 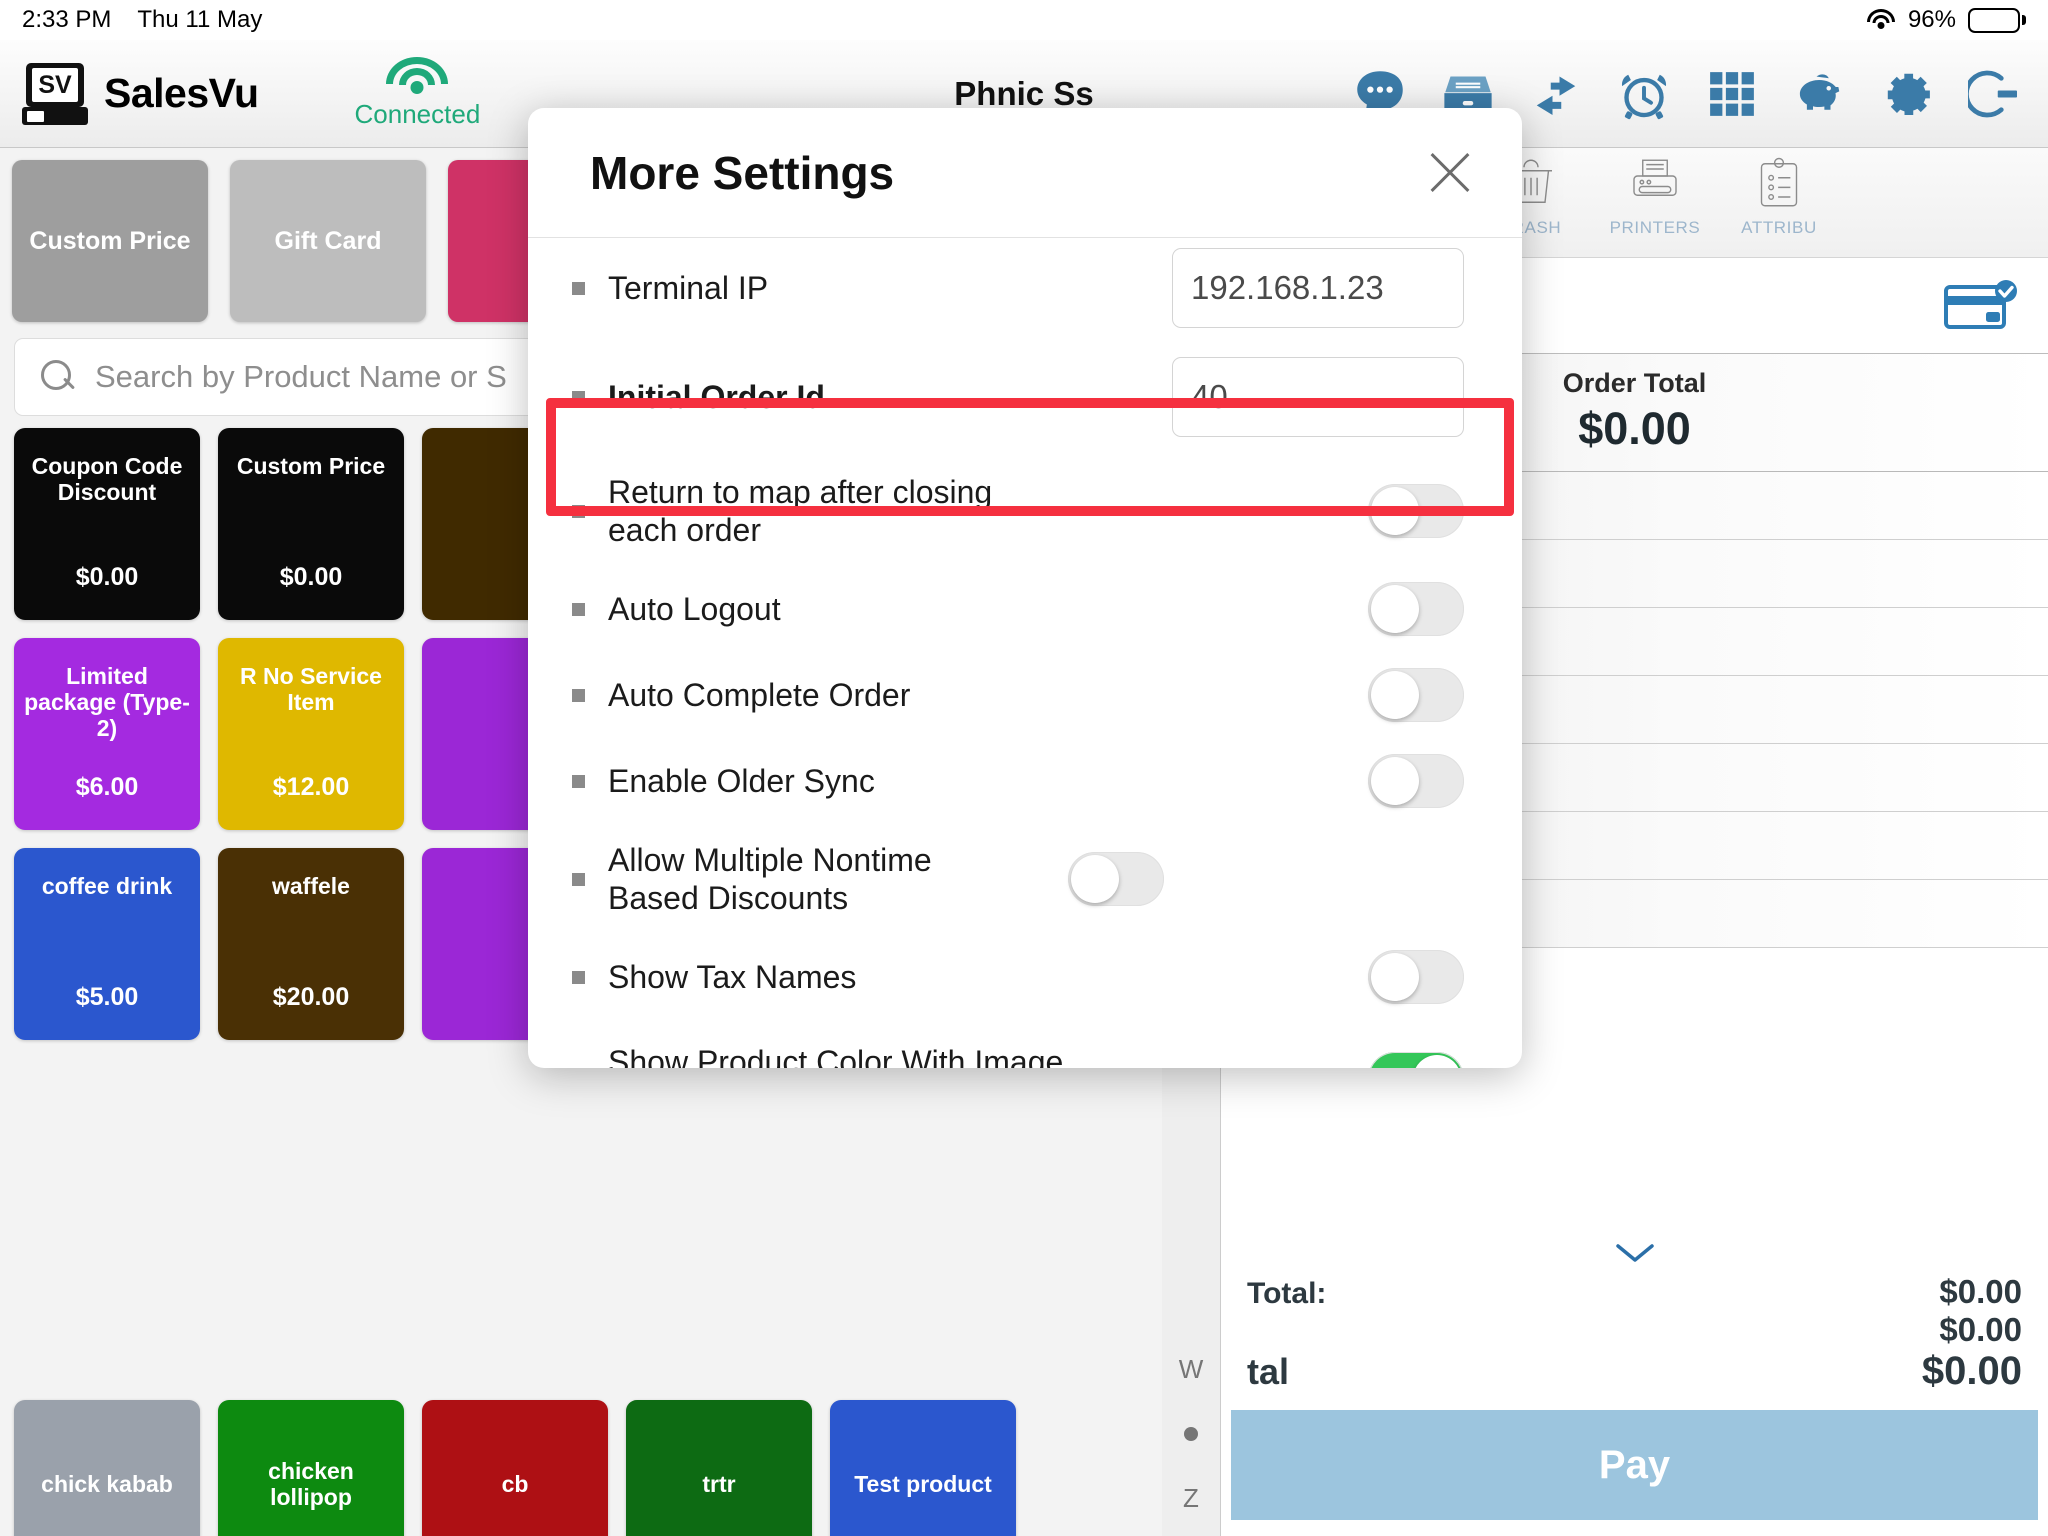 I want to click on dialog-title: More Settings, so click(x=742, y=172).